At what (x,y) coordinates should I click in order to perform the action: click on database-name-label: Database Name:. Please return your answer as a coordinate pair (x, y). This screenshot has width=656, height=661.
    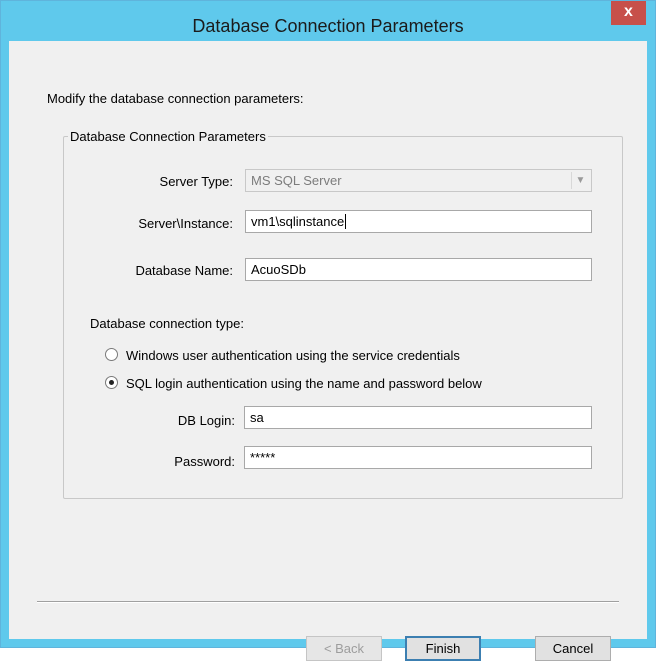
    Looking at the image, I should click on (184, 270).